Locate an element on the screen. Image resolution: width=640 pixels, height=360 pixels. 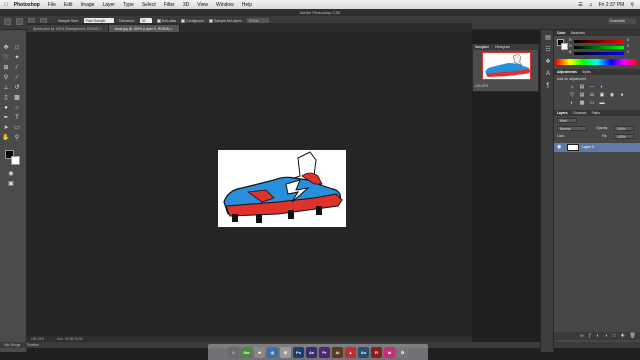
brightness-contrast-icon: ☼ is located at coordinates (572, 87).